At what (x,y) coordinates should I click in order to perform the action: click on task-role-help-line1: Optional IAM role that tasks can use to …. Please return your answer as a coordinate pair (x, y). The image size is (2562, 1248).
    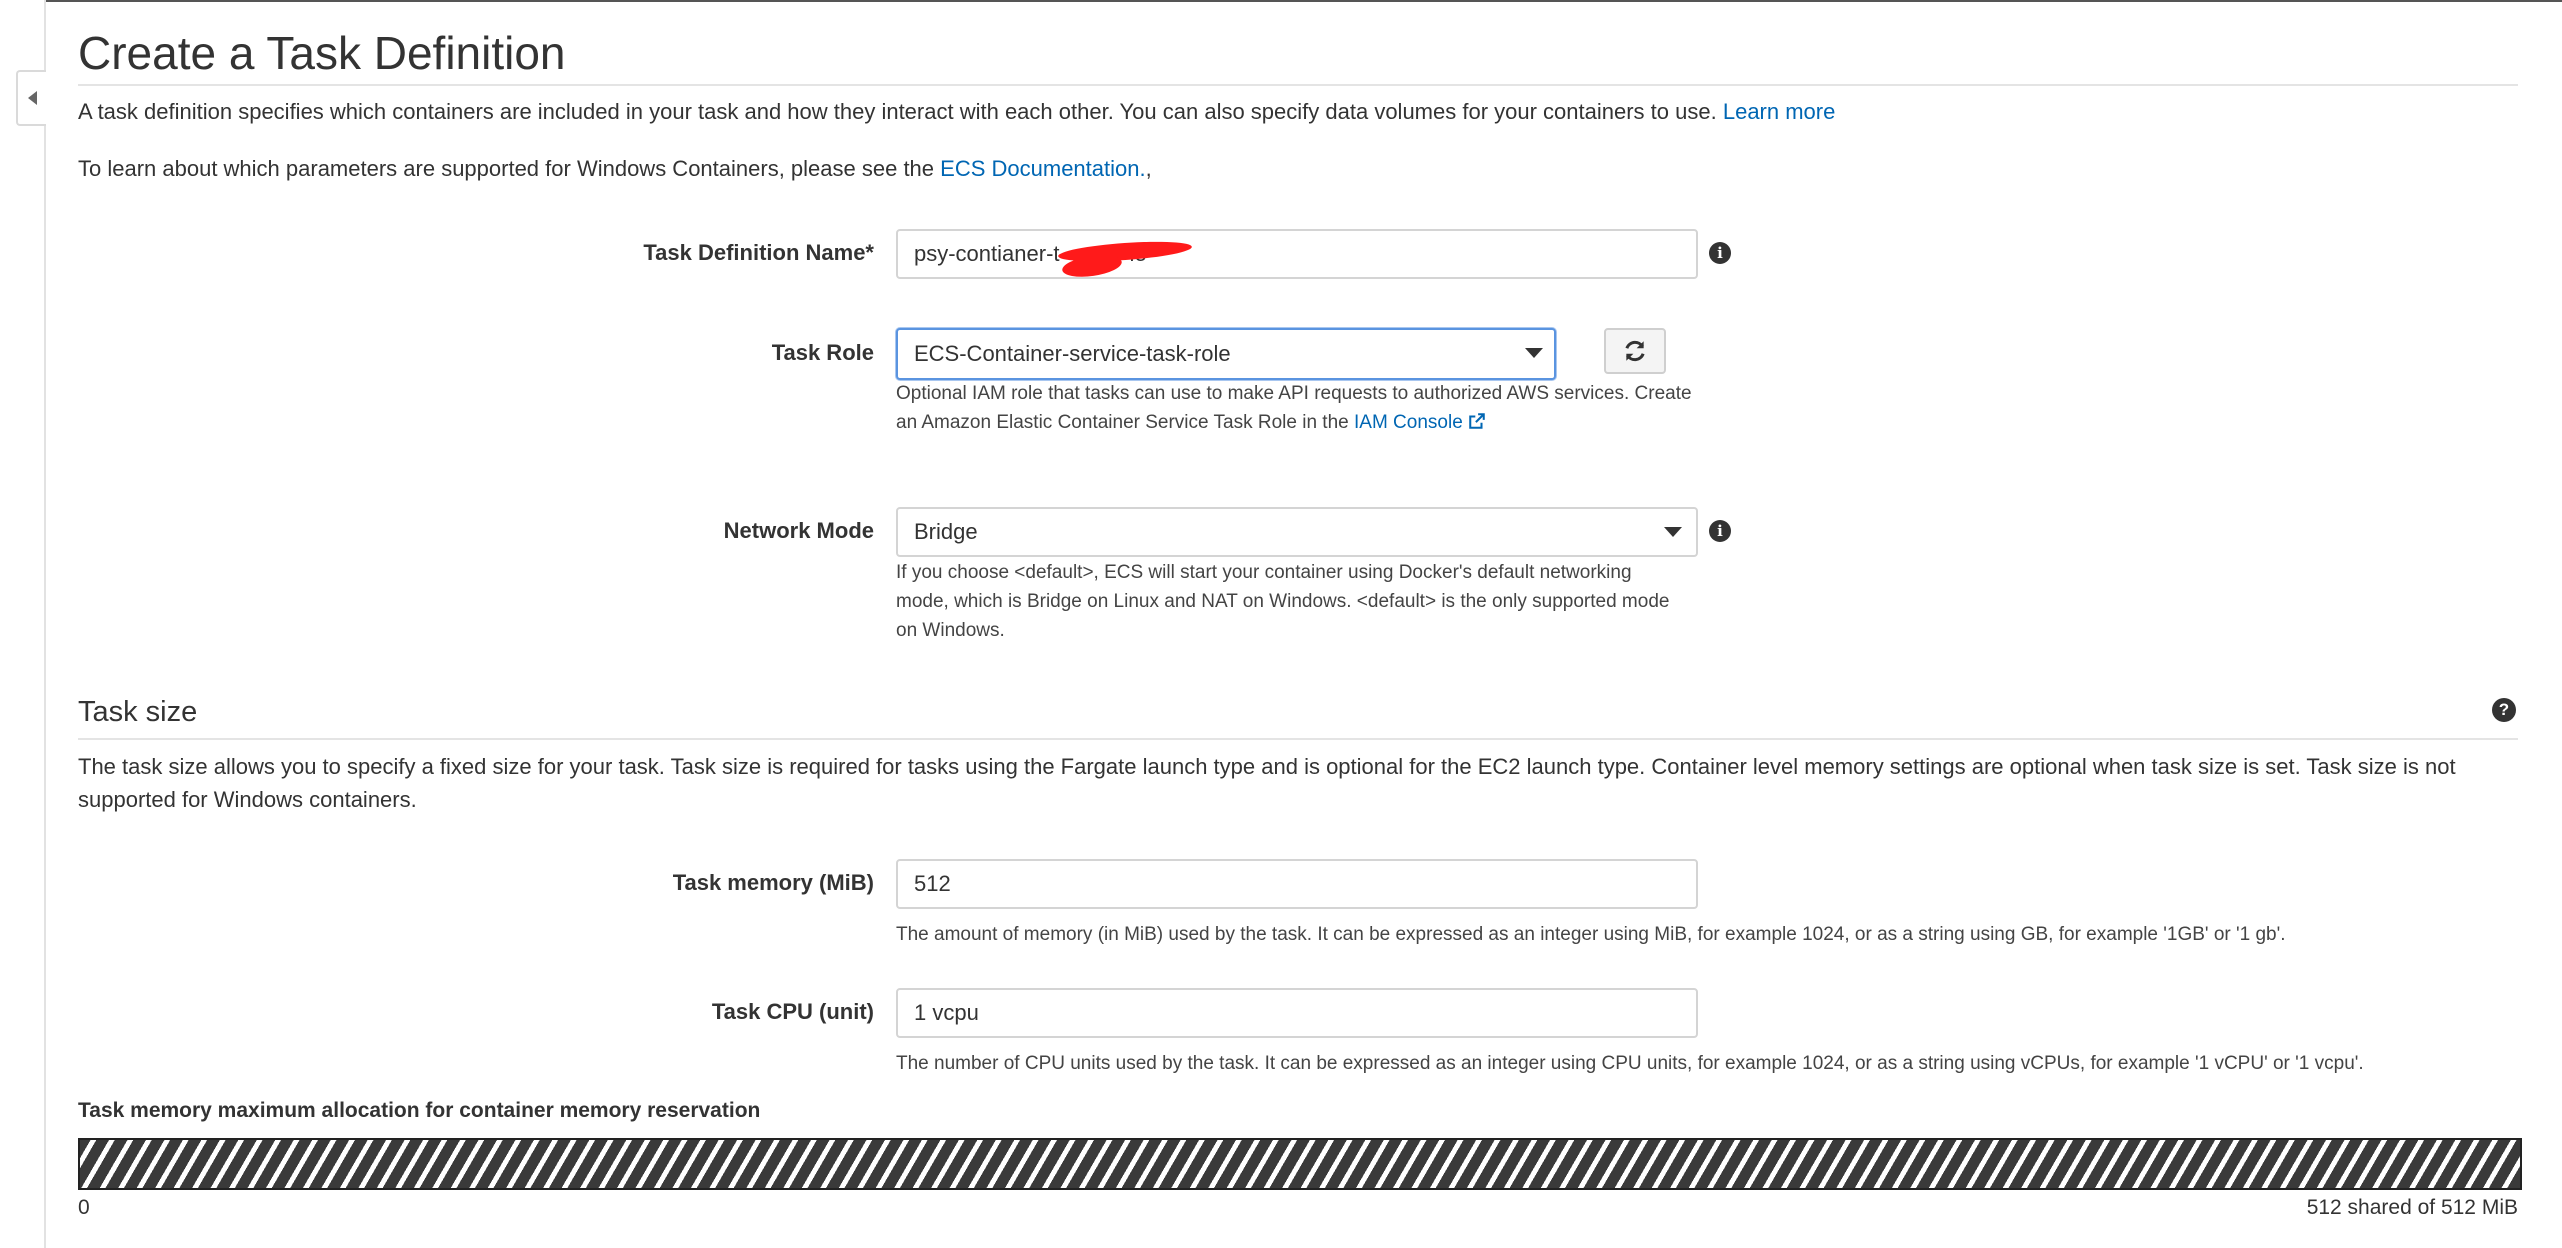
    Looking at the image, I should click on (1294, 393).